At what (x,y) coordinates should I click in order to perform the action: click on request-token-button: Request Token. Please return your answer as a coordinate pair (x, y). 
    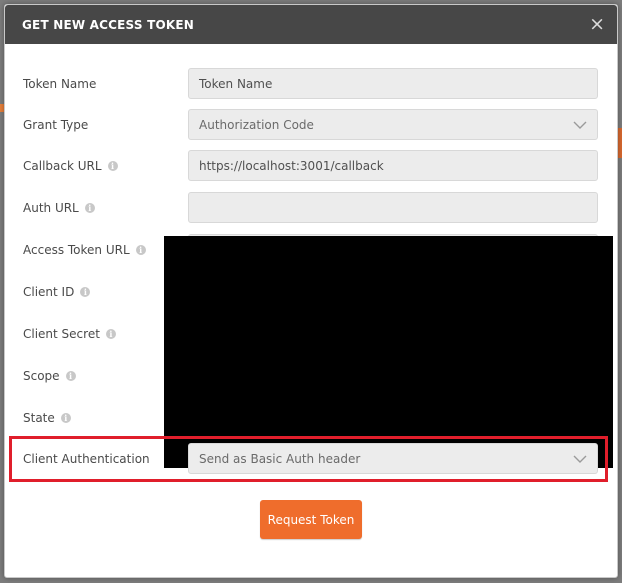
    Looking at the image, I should click on (311, 519).